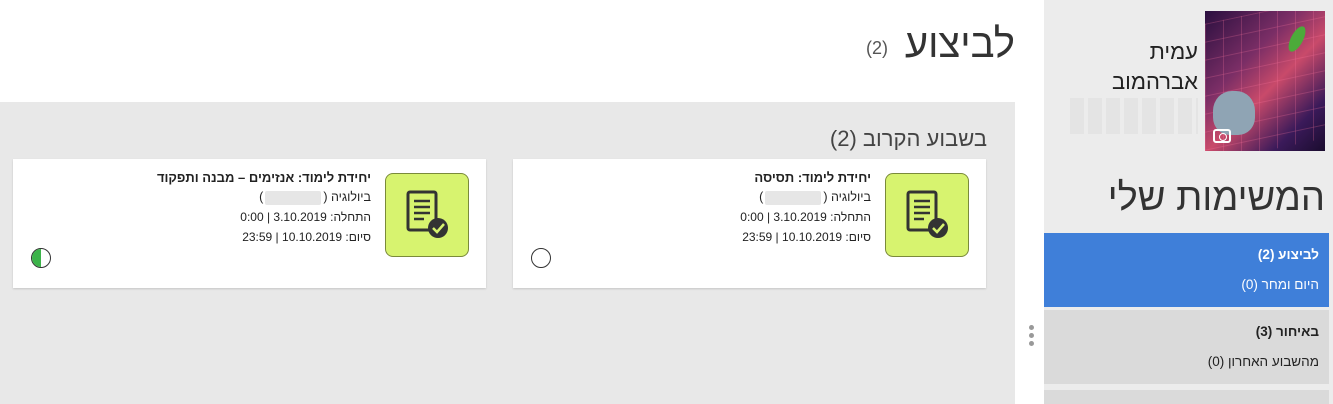 The image size is (1333, 404). Describe the element at coordinates (1154, 81) in the screenshot. I see `user-last-name: אברהמוב` at that location.